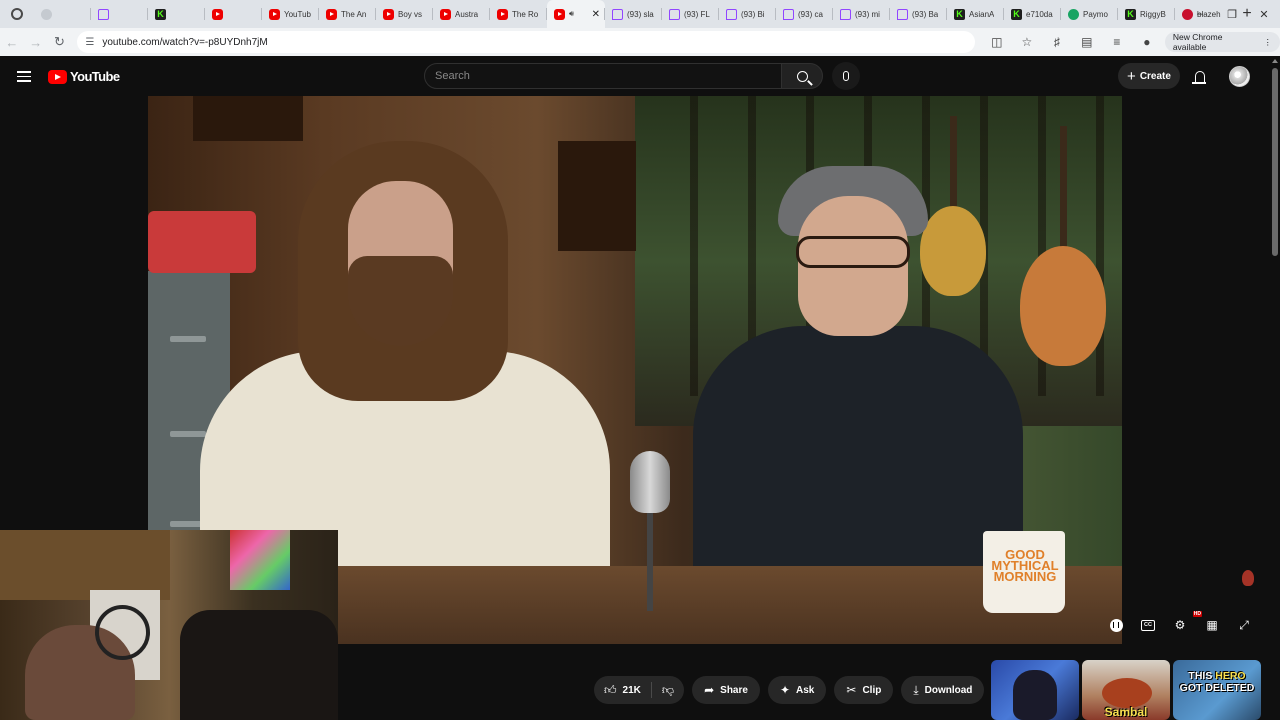 This screenshot has width=1280, height=720. I want to click on reading-list-icon: ≡, so click(1117, 42).